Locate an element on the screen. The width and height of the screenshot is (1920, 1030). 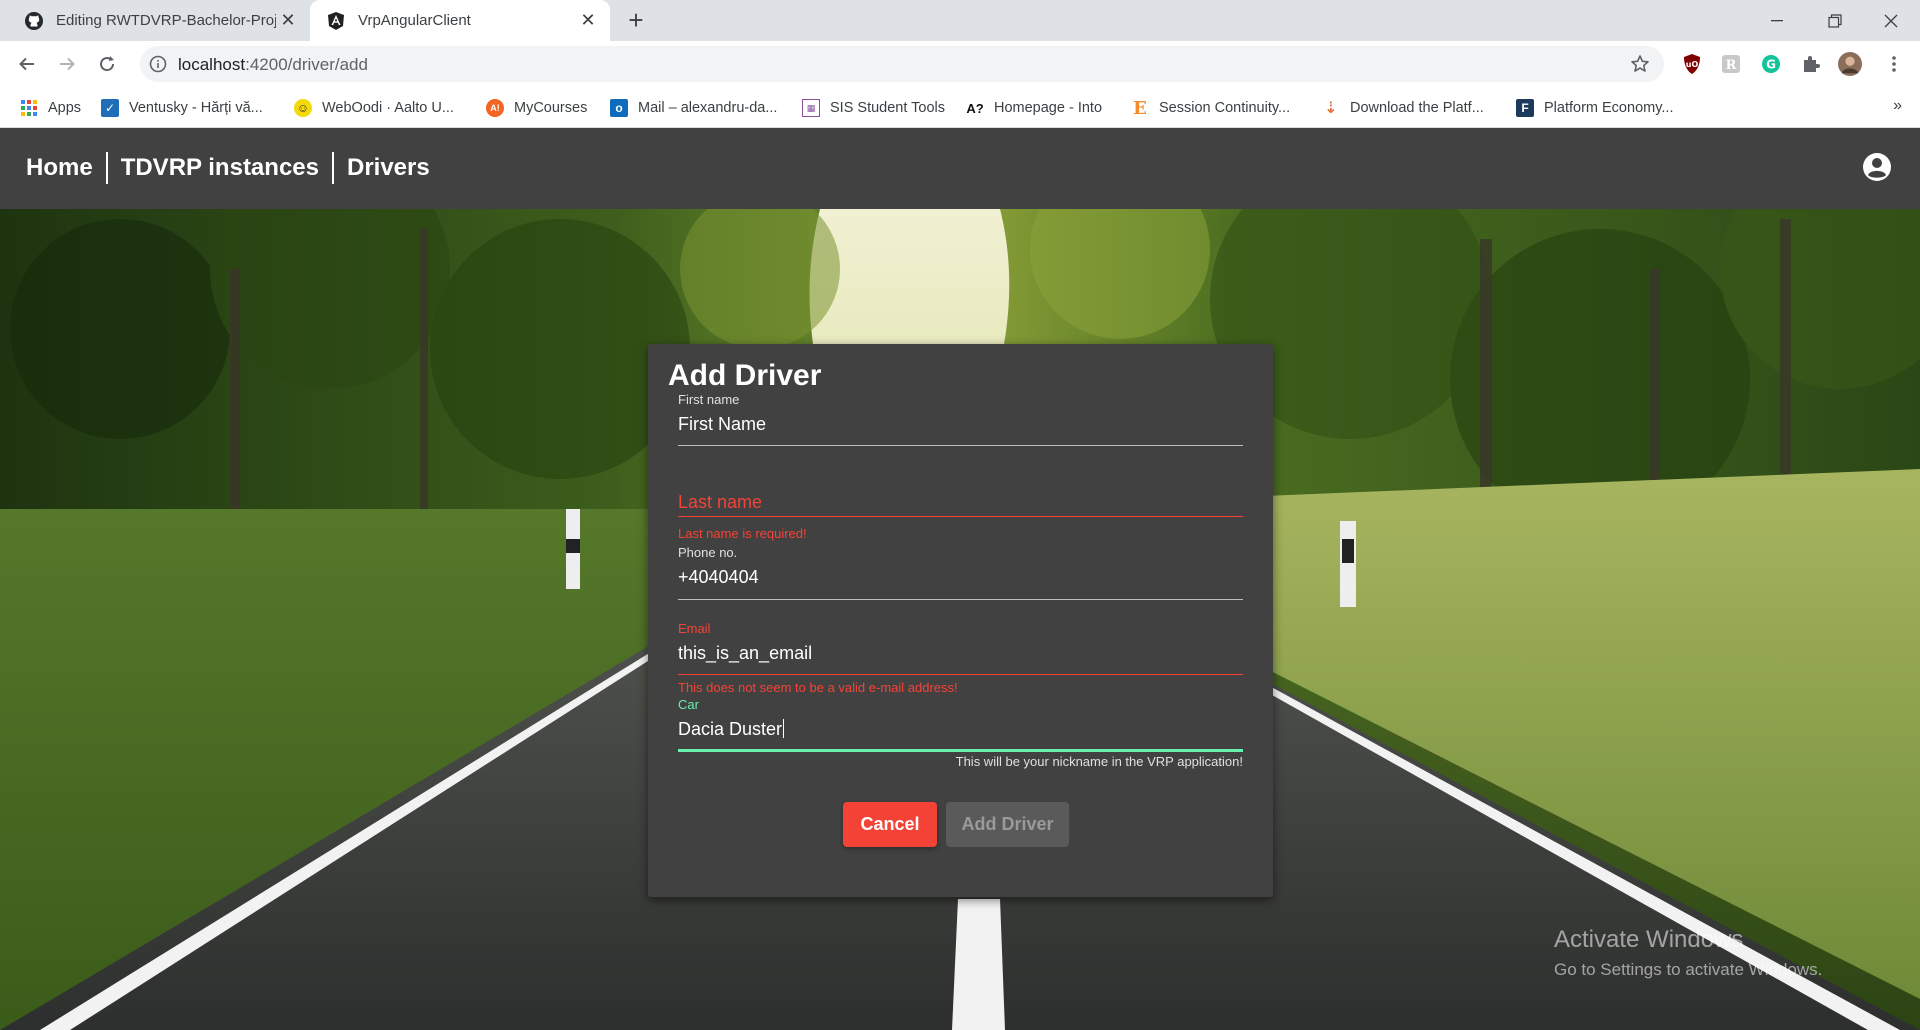
first-name-underline is located at coordinates (960, 445).